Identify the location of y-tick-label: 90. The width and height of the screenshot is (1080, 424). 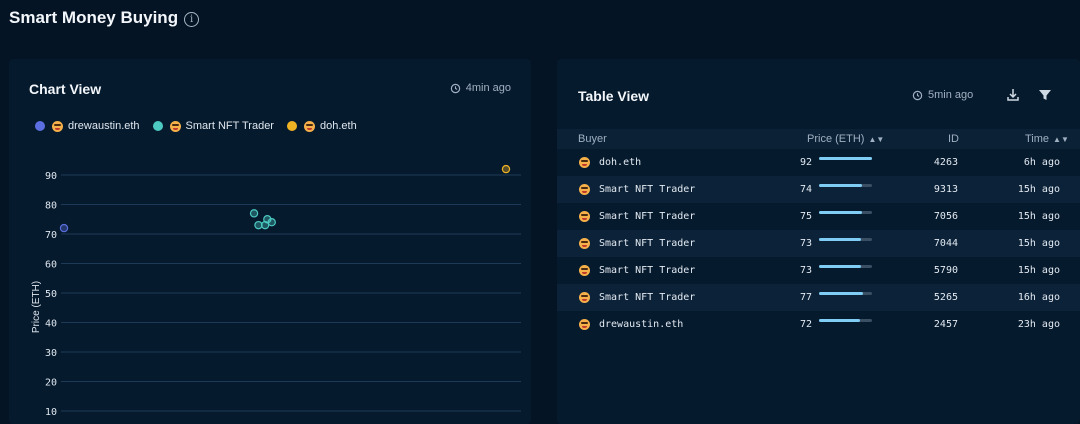
(51, 176).